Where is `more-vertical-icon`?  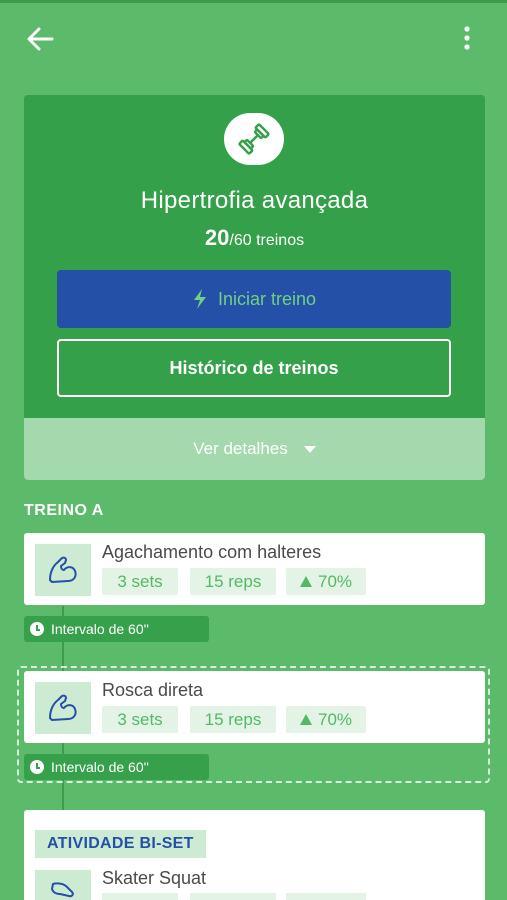 more-vertical-icon is located at coordinates (467, 38).